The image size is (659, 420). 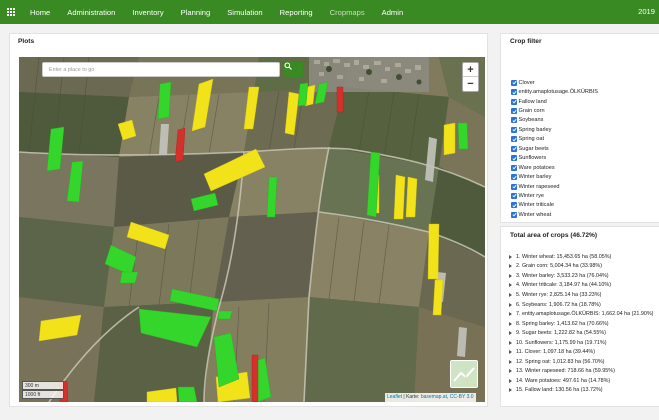 I want to click on area-list-item: 6. Soybeans: 1,906.72 ha (18.78%), so click(x=581, y=305).